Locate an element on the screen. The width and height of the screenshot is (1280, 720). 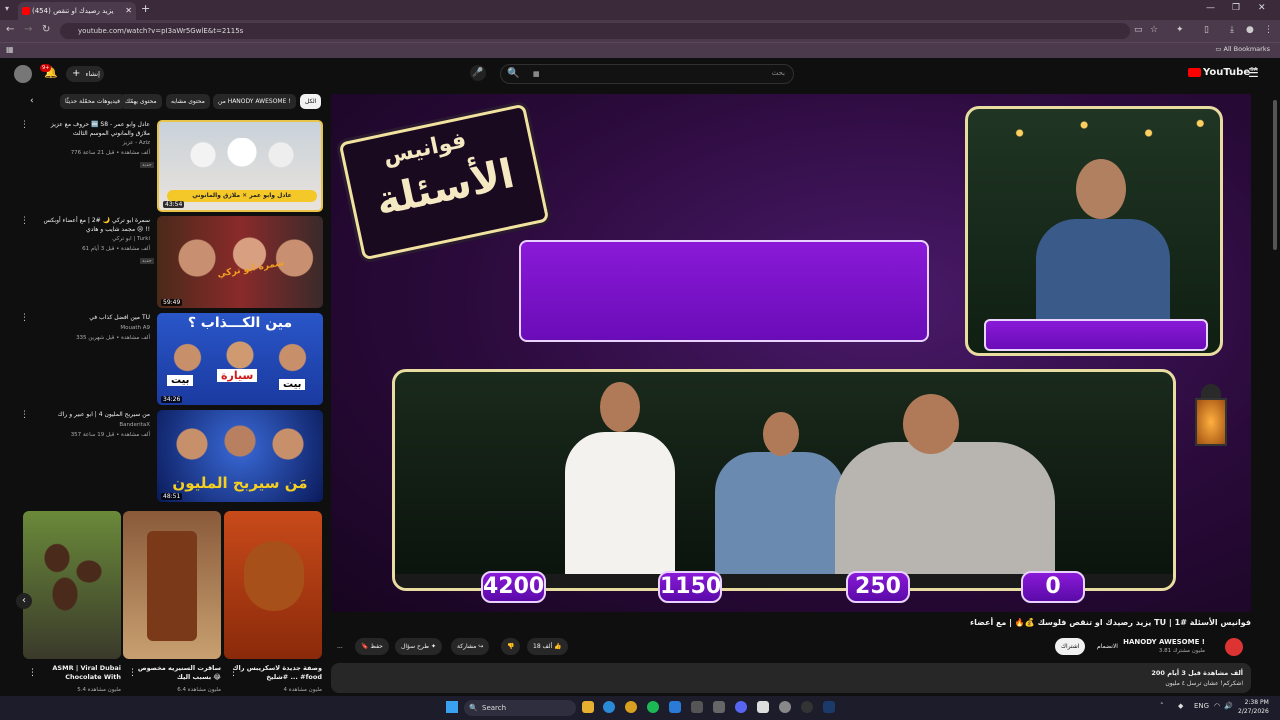
rec-thumbnail: مَن سيربح المليون 48:51 is located at coordinates (240, 456).